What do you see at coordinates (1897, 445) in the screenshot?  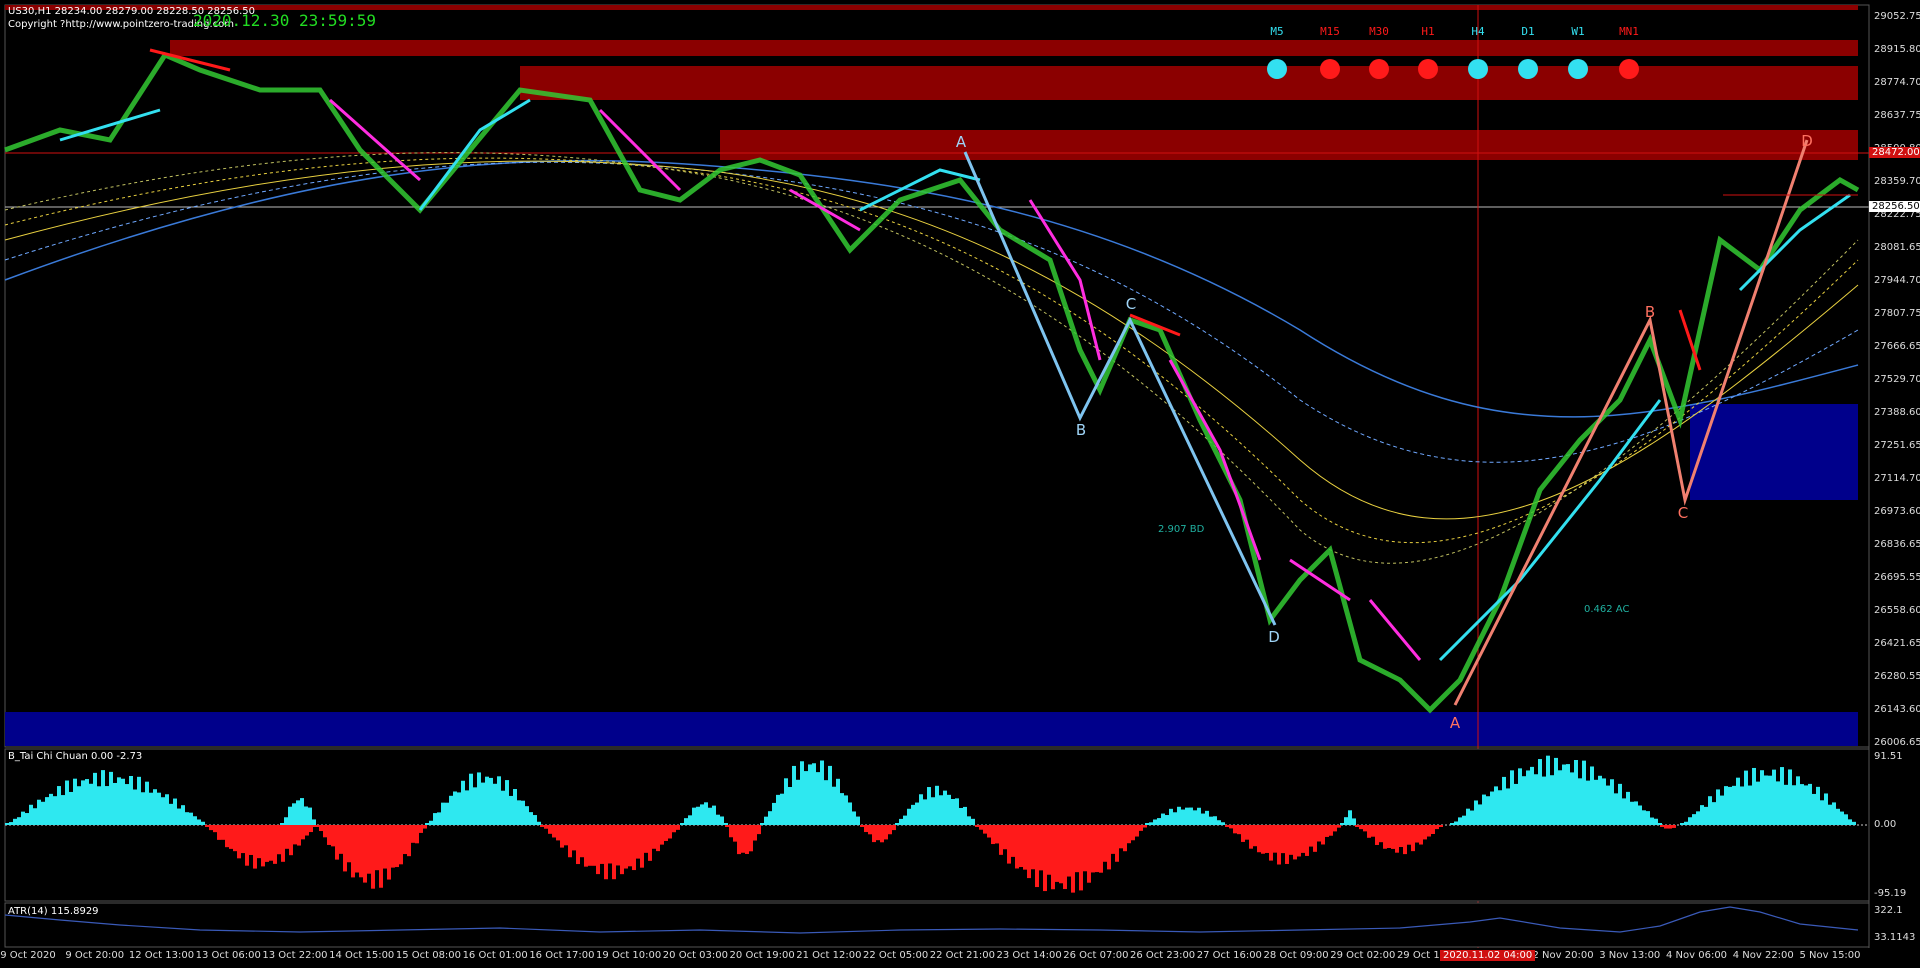 I see `price-axis-label: 27251.65` at bounding box center [1897, 445].